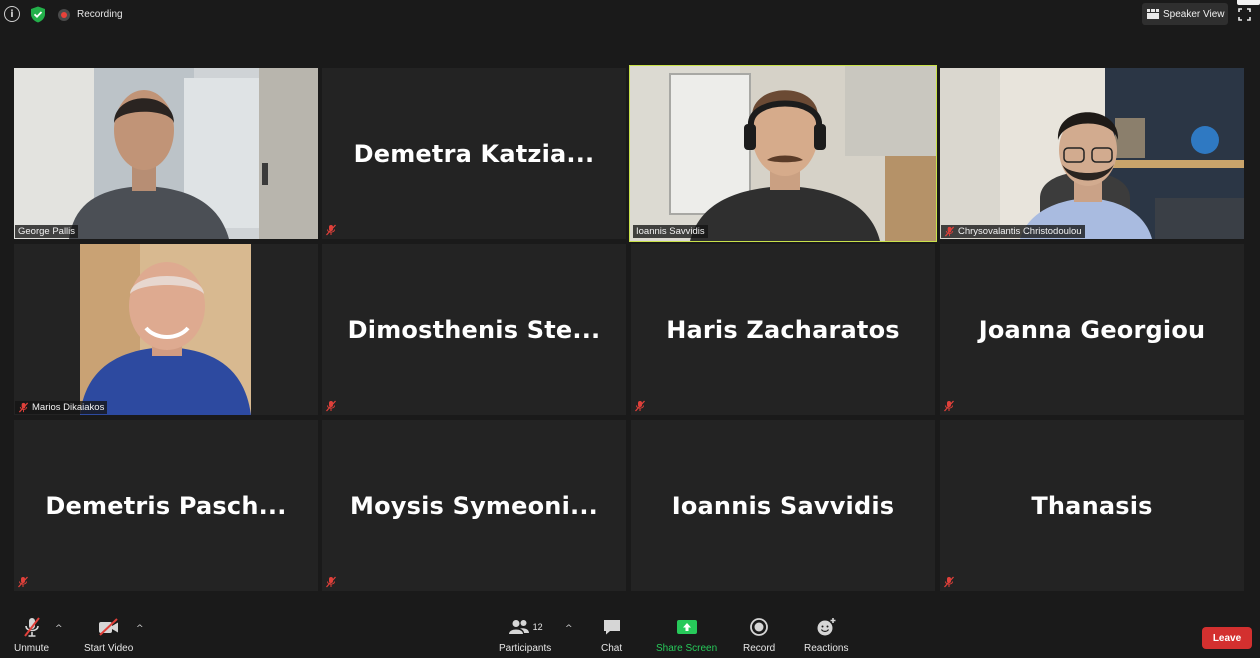  I want to click on chat-icon, so click(612, 627).